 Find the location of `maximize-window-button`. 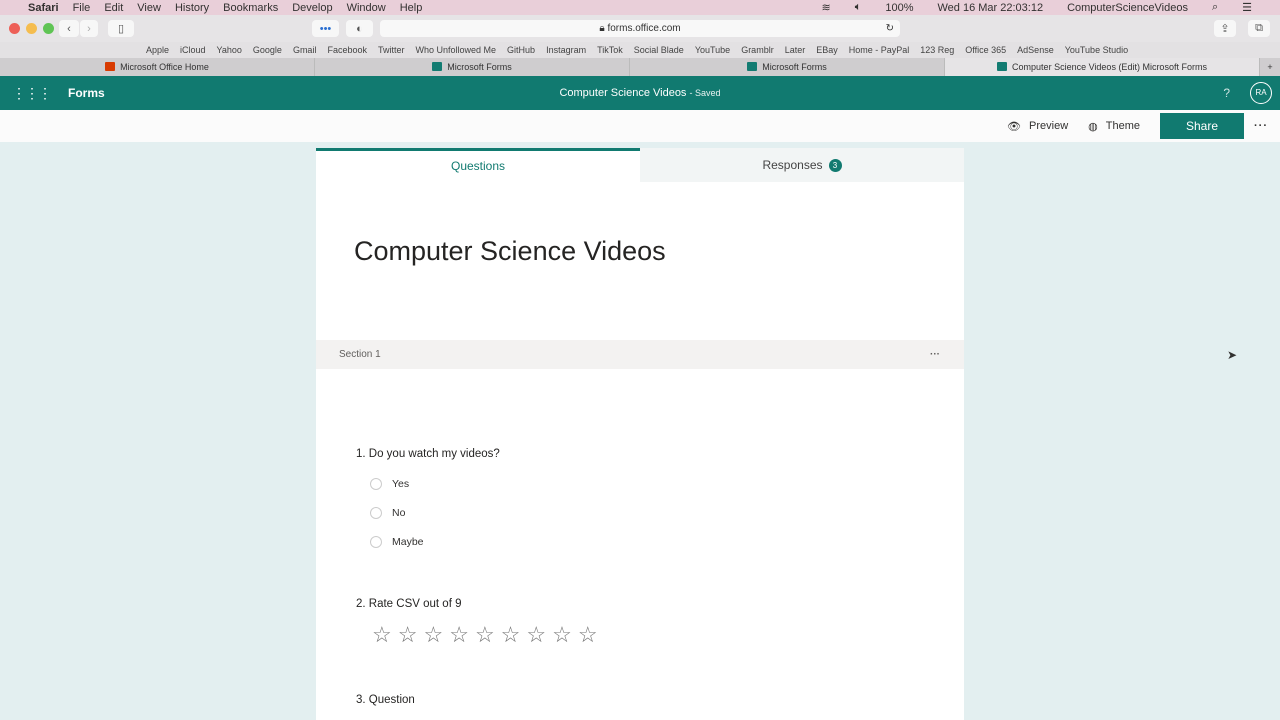

maximize-window-button is located at coordinates (48, 28).